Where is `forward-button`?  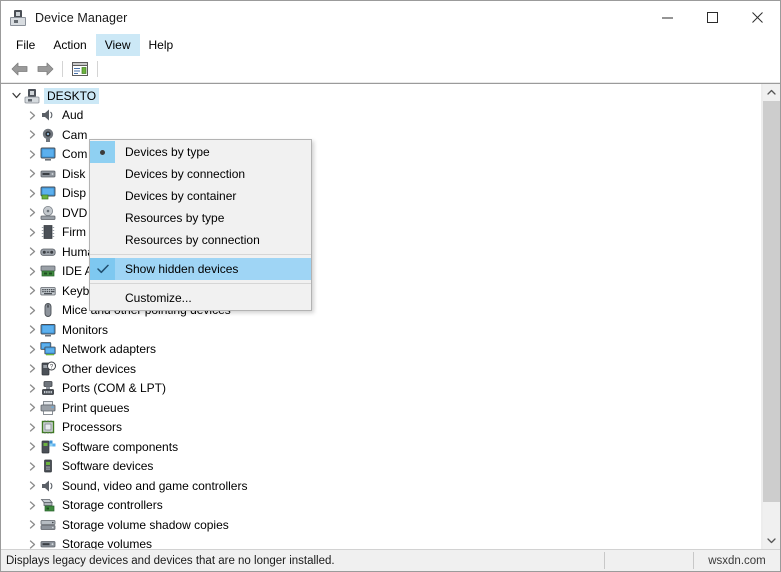
forward-button is located at coordinates (45, 69).